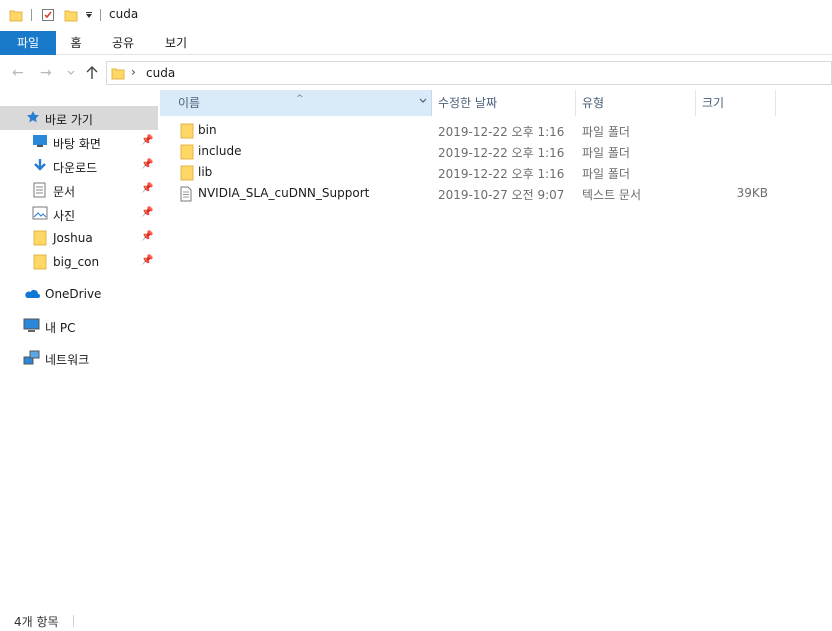  What do you see at coordinates (46, 73) in the screenshot?
I see `forward-arrow-icon: →` at bounding box center [46, 73].